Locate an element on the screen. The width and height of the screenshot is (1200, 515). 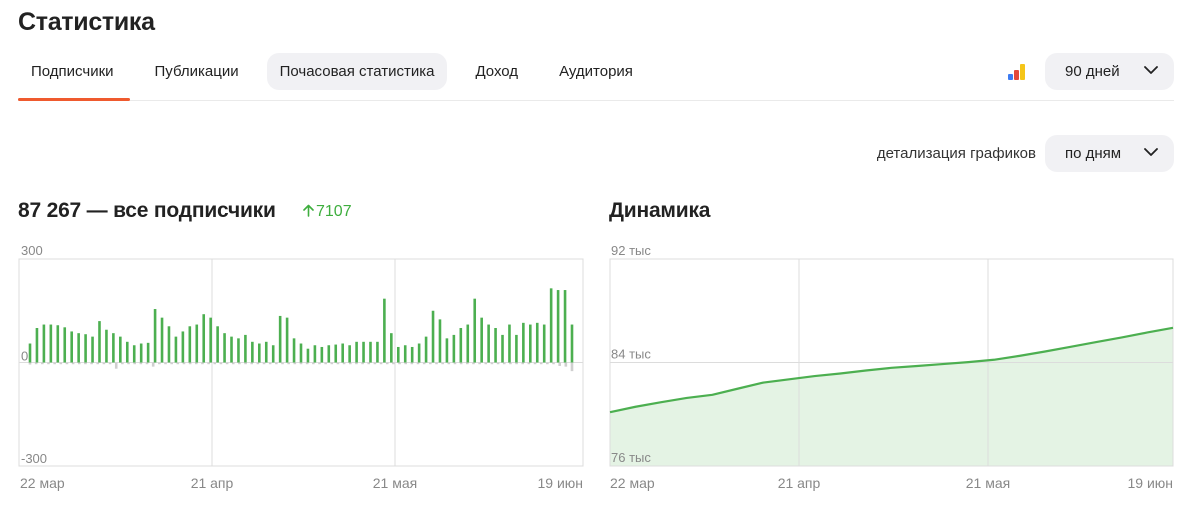
detail-select: по дням is located at coordinates (1109, 153).